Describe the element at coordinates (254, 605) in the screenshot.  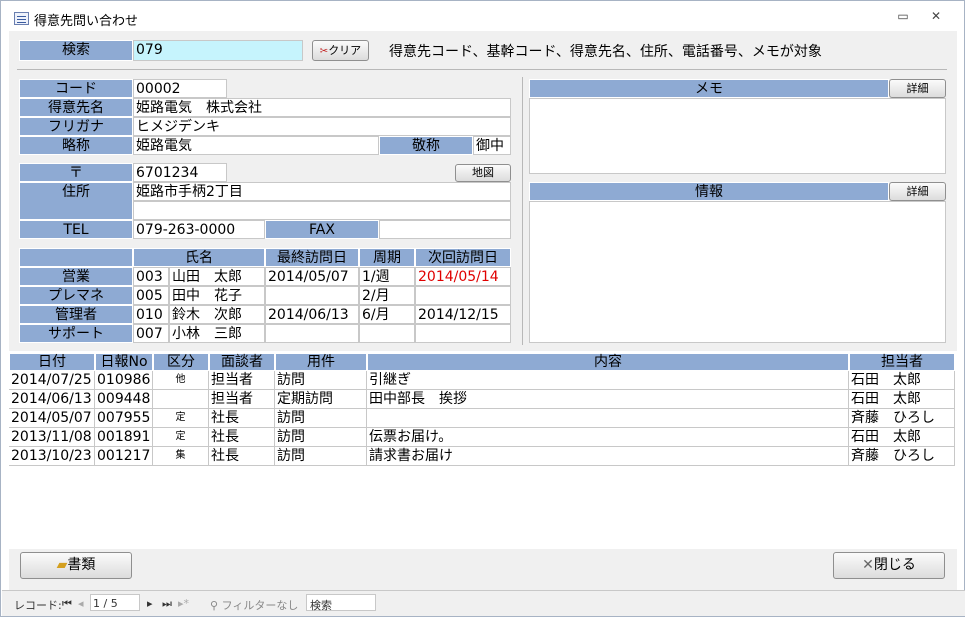
I see `no-filter-indicator: ⚲ フィルターなし` at that location.